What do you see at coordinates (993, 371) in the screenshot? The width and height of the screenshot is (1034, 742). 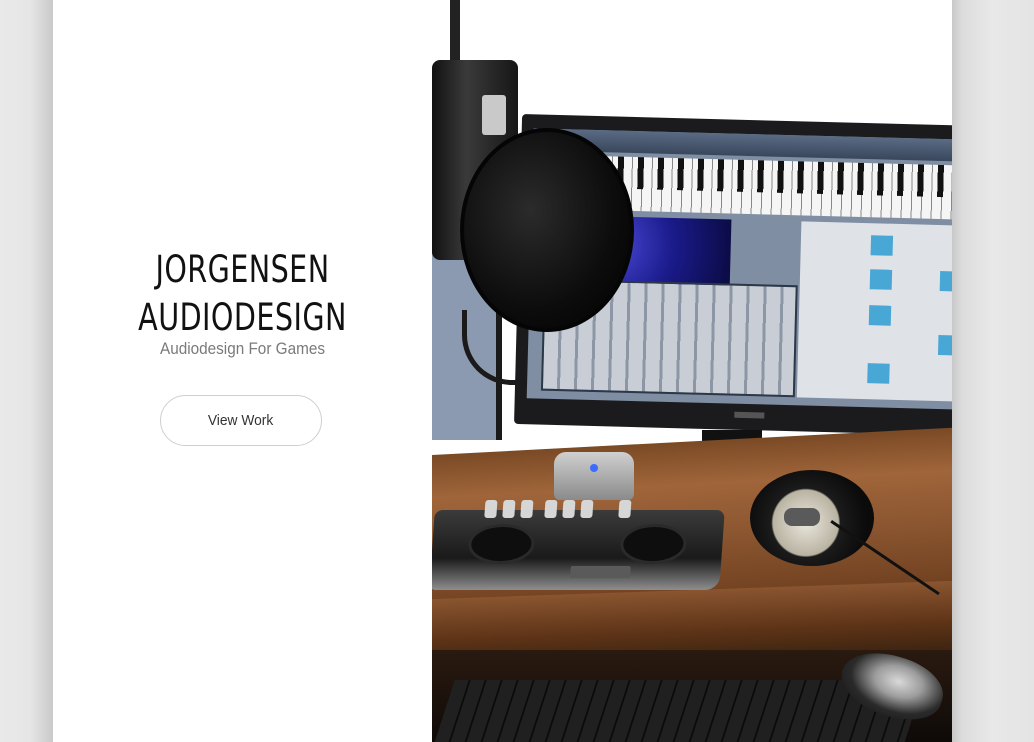 I see `right-gutter` at bounding box center [993, 371].